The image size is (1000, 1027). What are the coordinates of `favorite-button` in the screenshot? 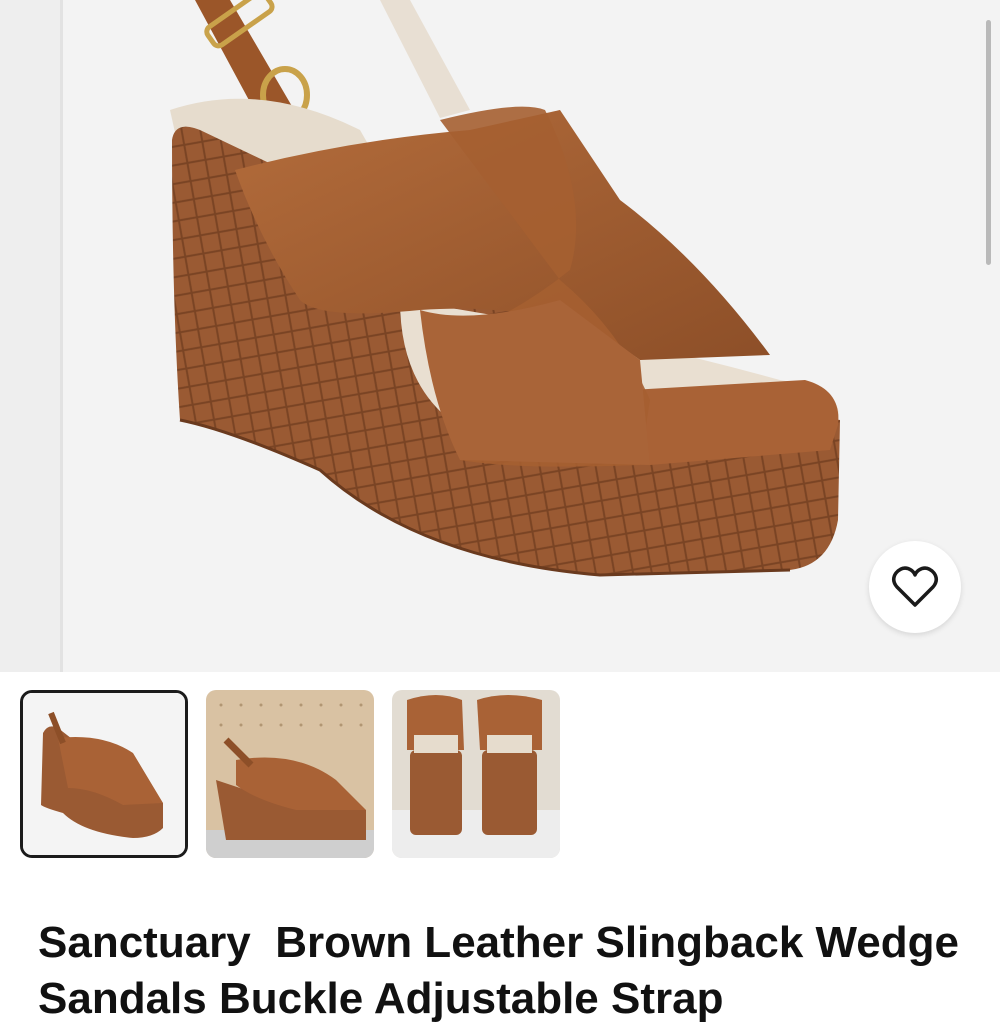 It's located at (915, 587).